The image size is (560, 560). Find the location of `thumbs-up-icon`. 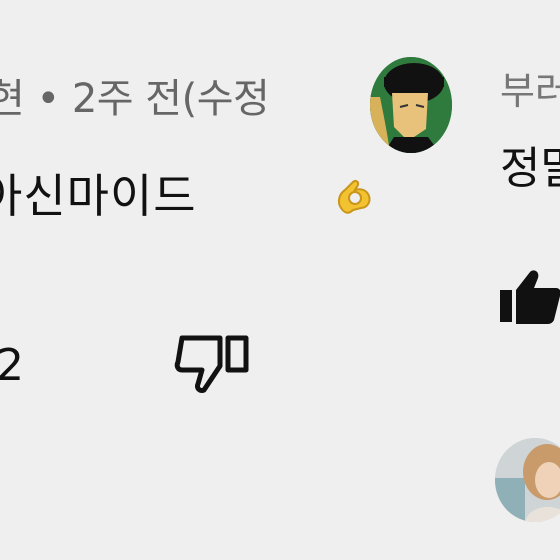

thumbs-up-icon is located at coordinates (530, 297).